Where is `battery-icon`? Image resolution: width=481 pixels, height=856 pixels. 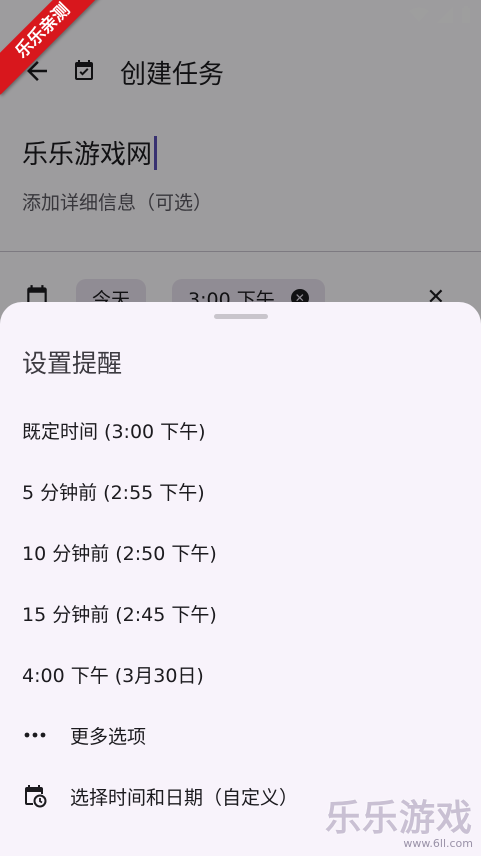
battery-icon is located at coordinates (466, 14).